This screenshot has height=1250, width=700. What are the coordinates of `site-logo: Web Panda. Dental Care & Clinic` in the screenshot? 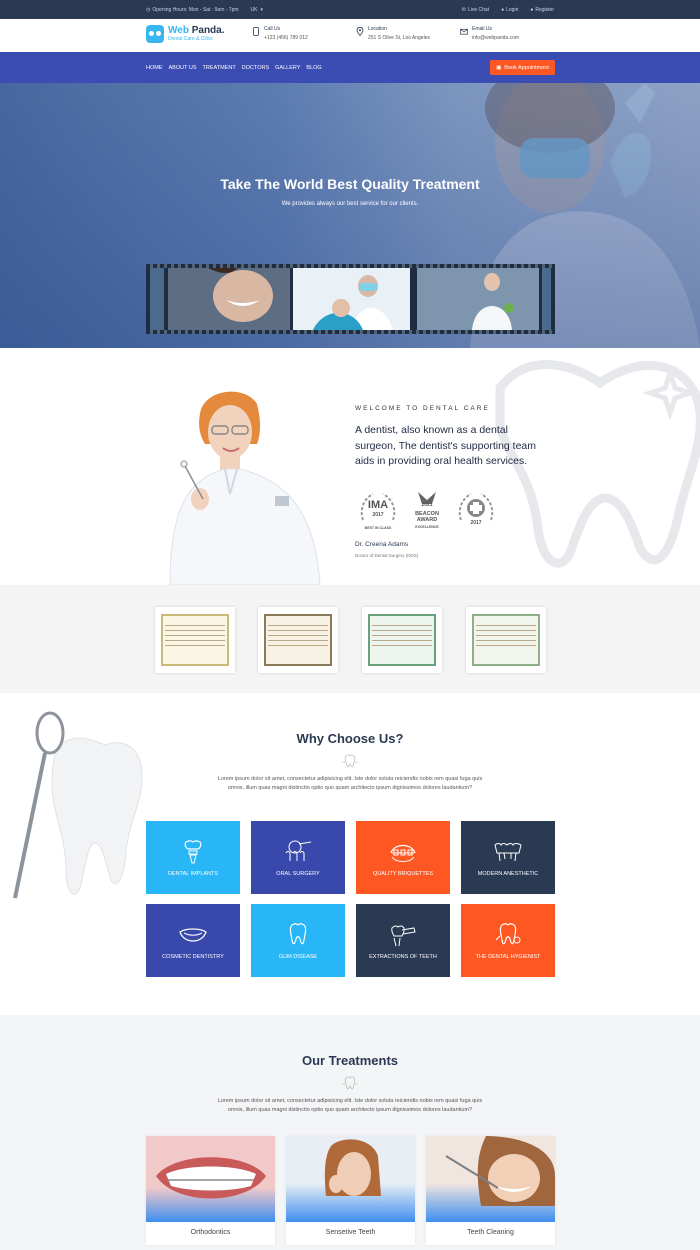 It's located at (185, 34).